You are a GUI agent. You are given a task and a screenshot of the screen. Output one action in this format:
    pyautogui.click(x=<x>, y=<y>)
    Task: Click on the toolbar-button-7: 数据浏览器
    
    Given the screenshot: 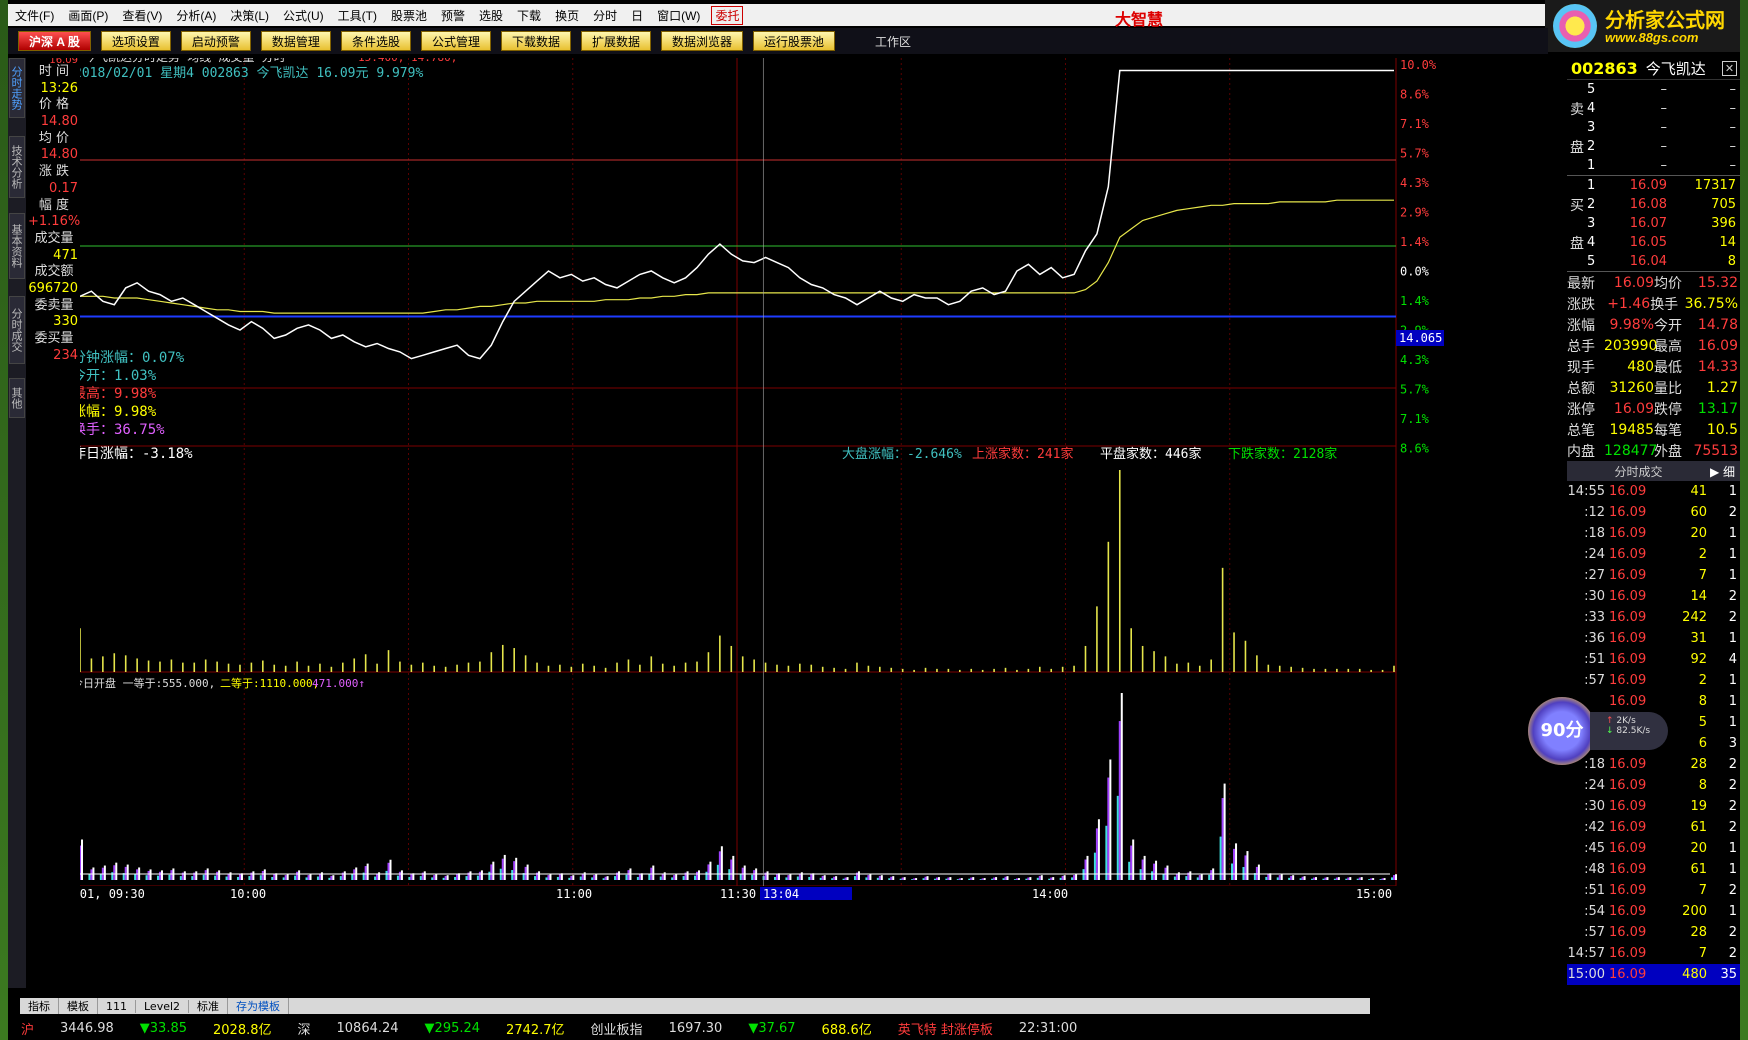 What is the action you would take?
    pyautogui.click(x=702, y=41)
    